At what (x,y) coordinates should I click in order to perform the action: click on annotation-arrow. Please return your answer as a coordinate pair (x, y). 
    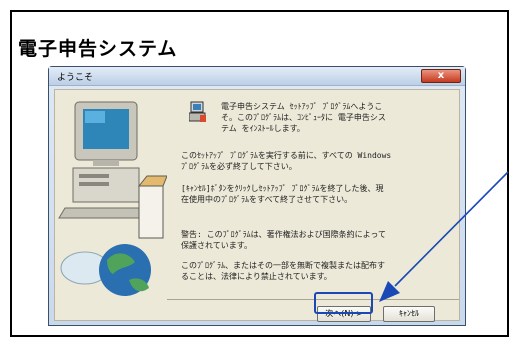
    Looking at the image, I should click on (444, 236).